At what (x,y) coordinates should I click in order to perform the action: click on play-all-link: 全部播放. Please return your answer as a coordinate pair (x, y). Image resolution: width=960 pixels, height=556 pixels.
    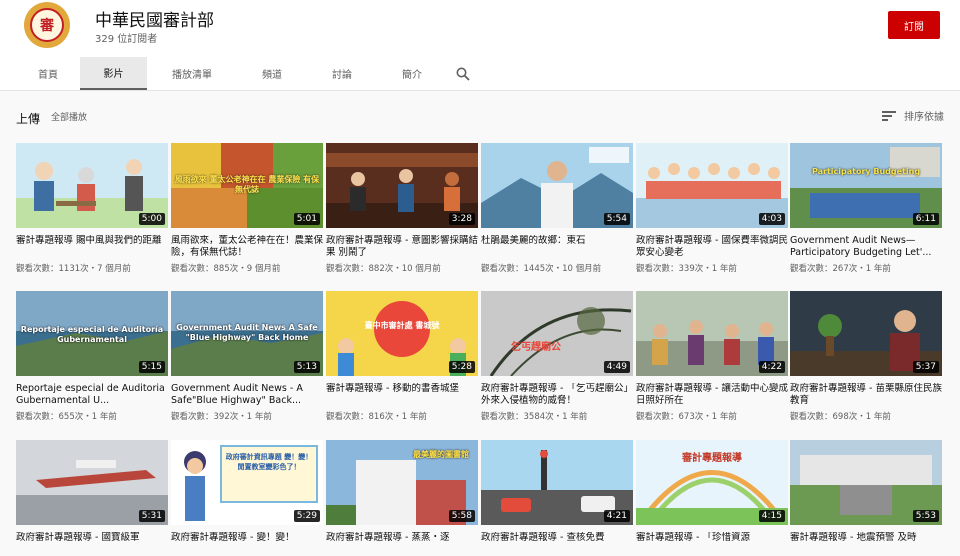
    Looking at the image, I should click on (69, 116).